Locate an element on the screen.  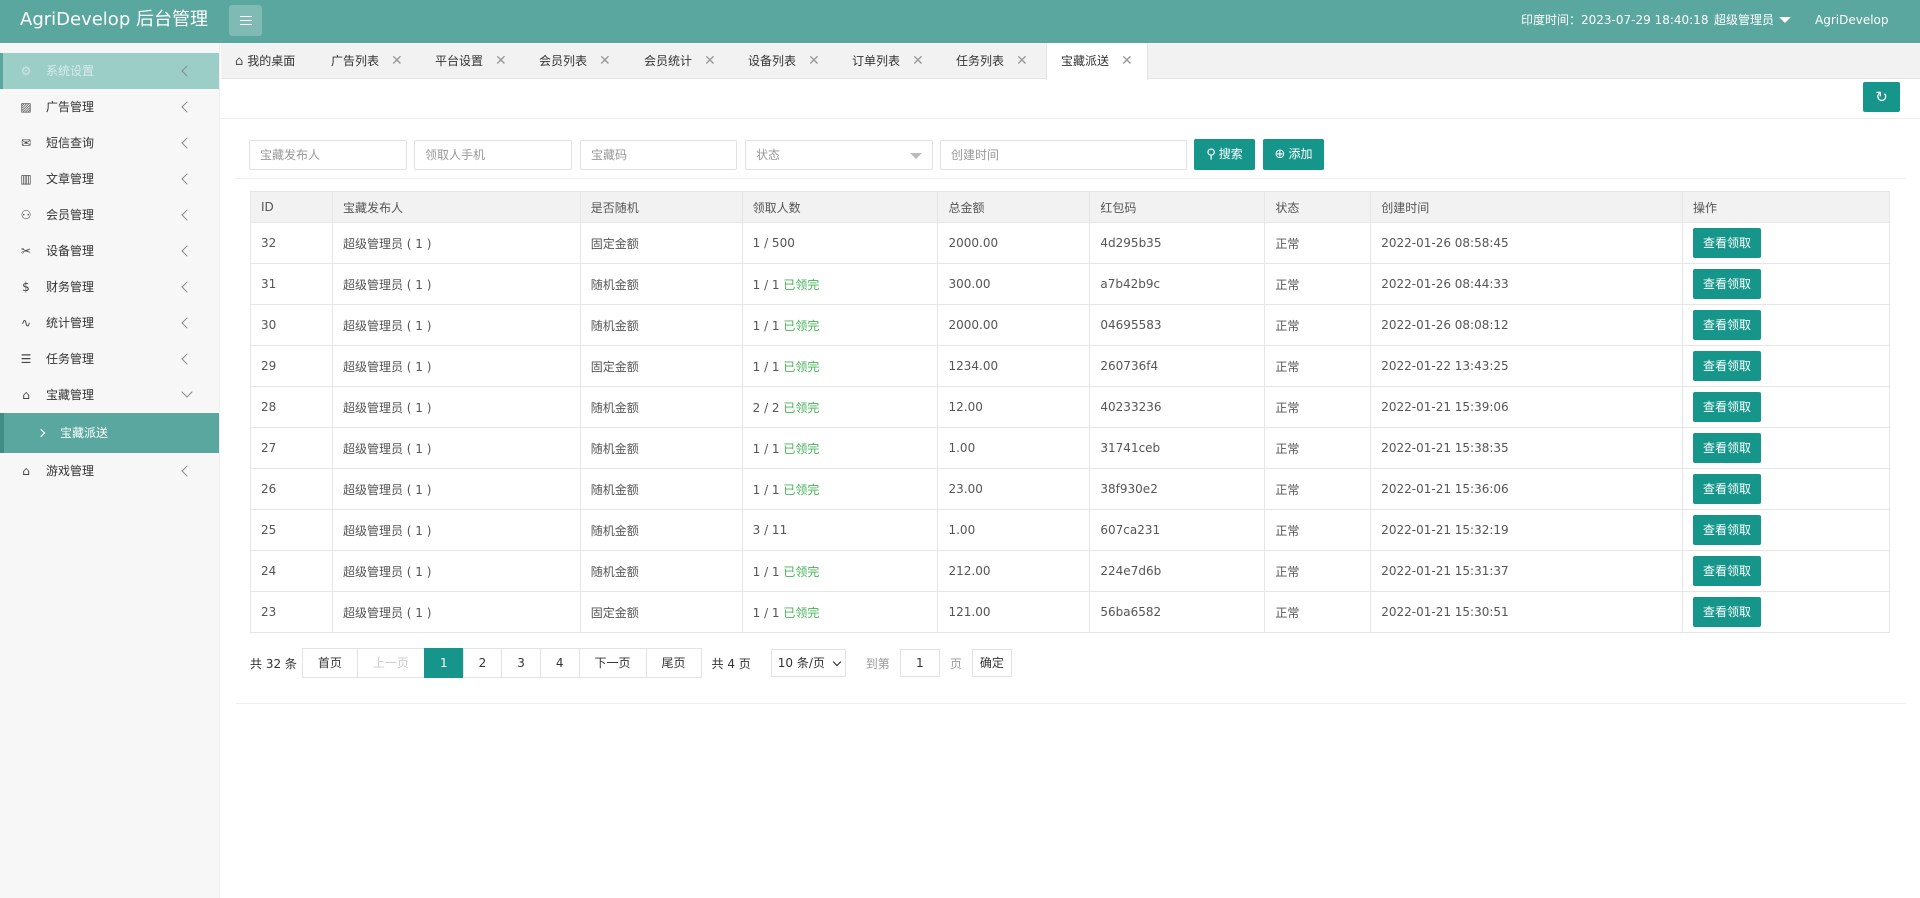
sidebar-item-device-management: ✂ 设备管理 is located at coordinates (109, 251).